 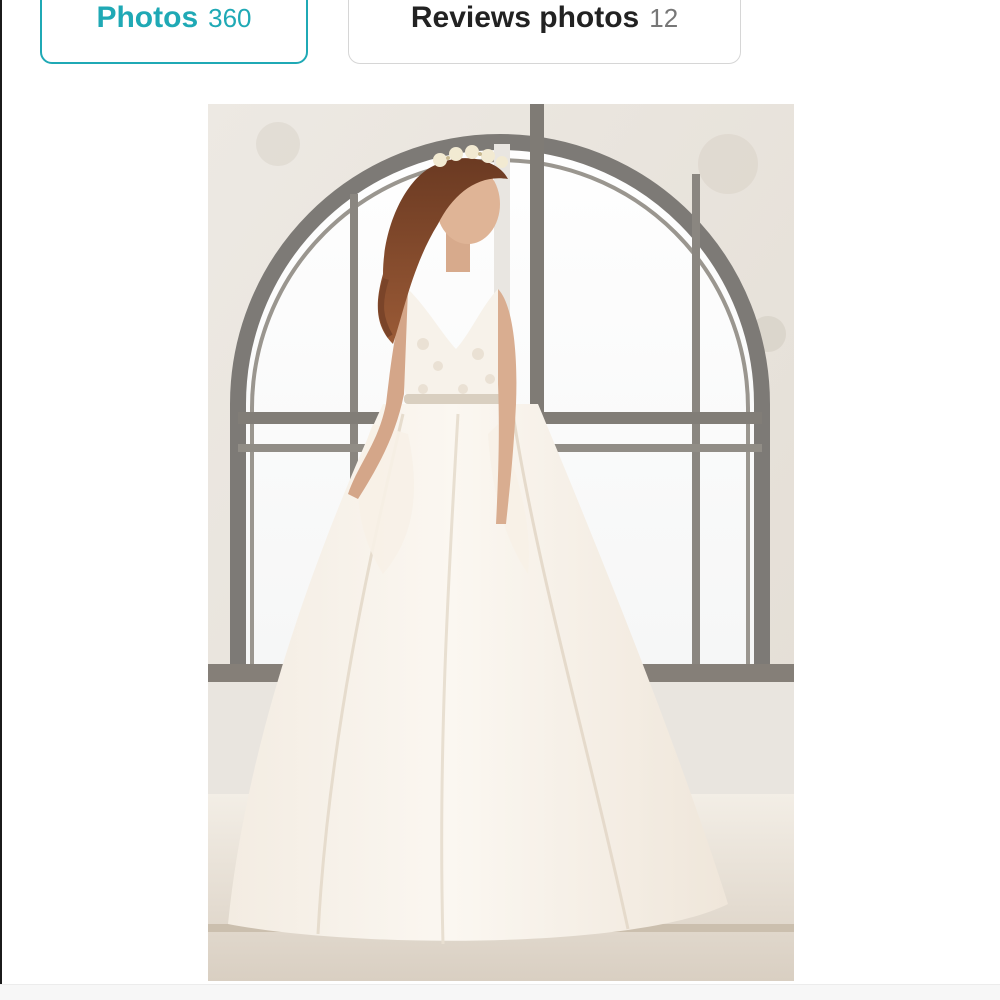 What do you see at coordinates (147, 17) in the screenshot?
I see `tab-photos-label: Photos` at bounding box center [147, 17].